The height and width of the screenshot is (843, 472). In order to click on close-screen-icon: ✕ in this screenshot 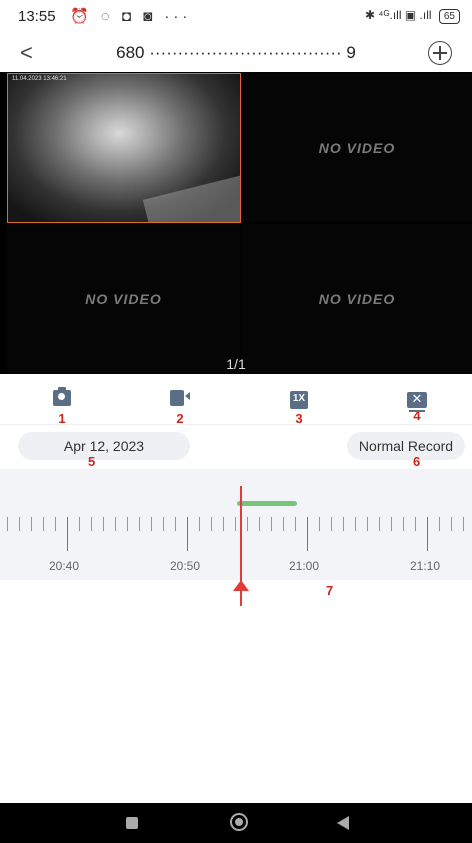, I will do `click(417, 402)`.